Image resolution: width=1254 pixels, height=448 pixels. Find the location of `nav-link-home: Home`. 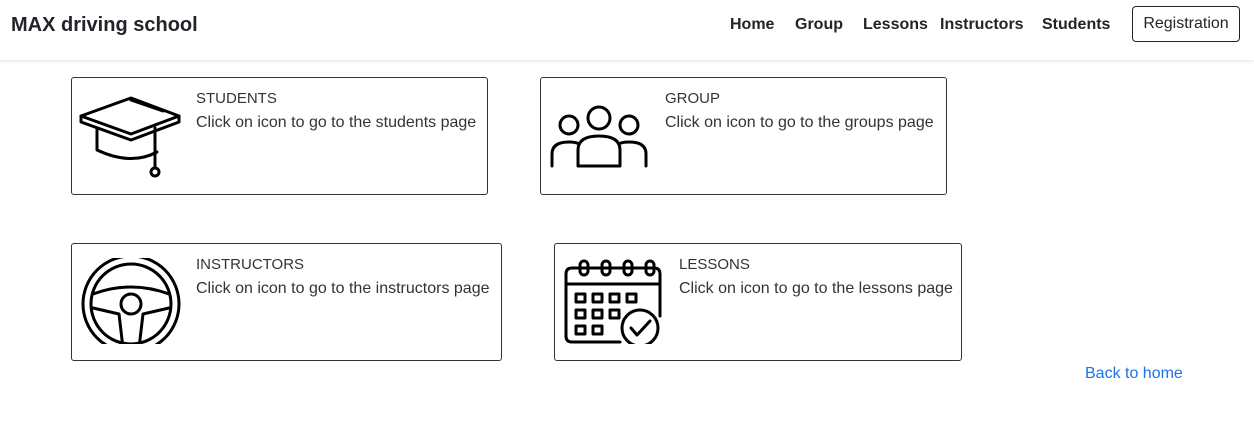

nav-link-home: Home is located at coordinates (752, 25).